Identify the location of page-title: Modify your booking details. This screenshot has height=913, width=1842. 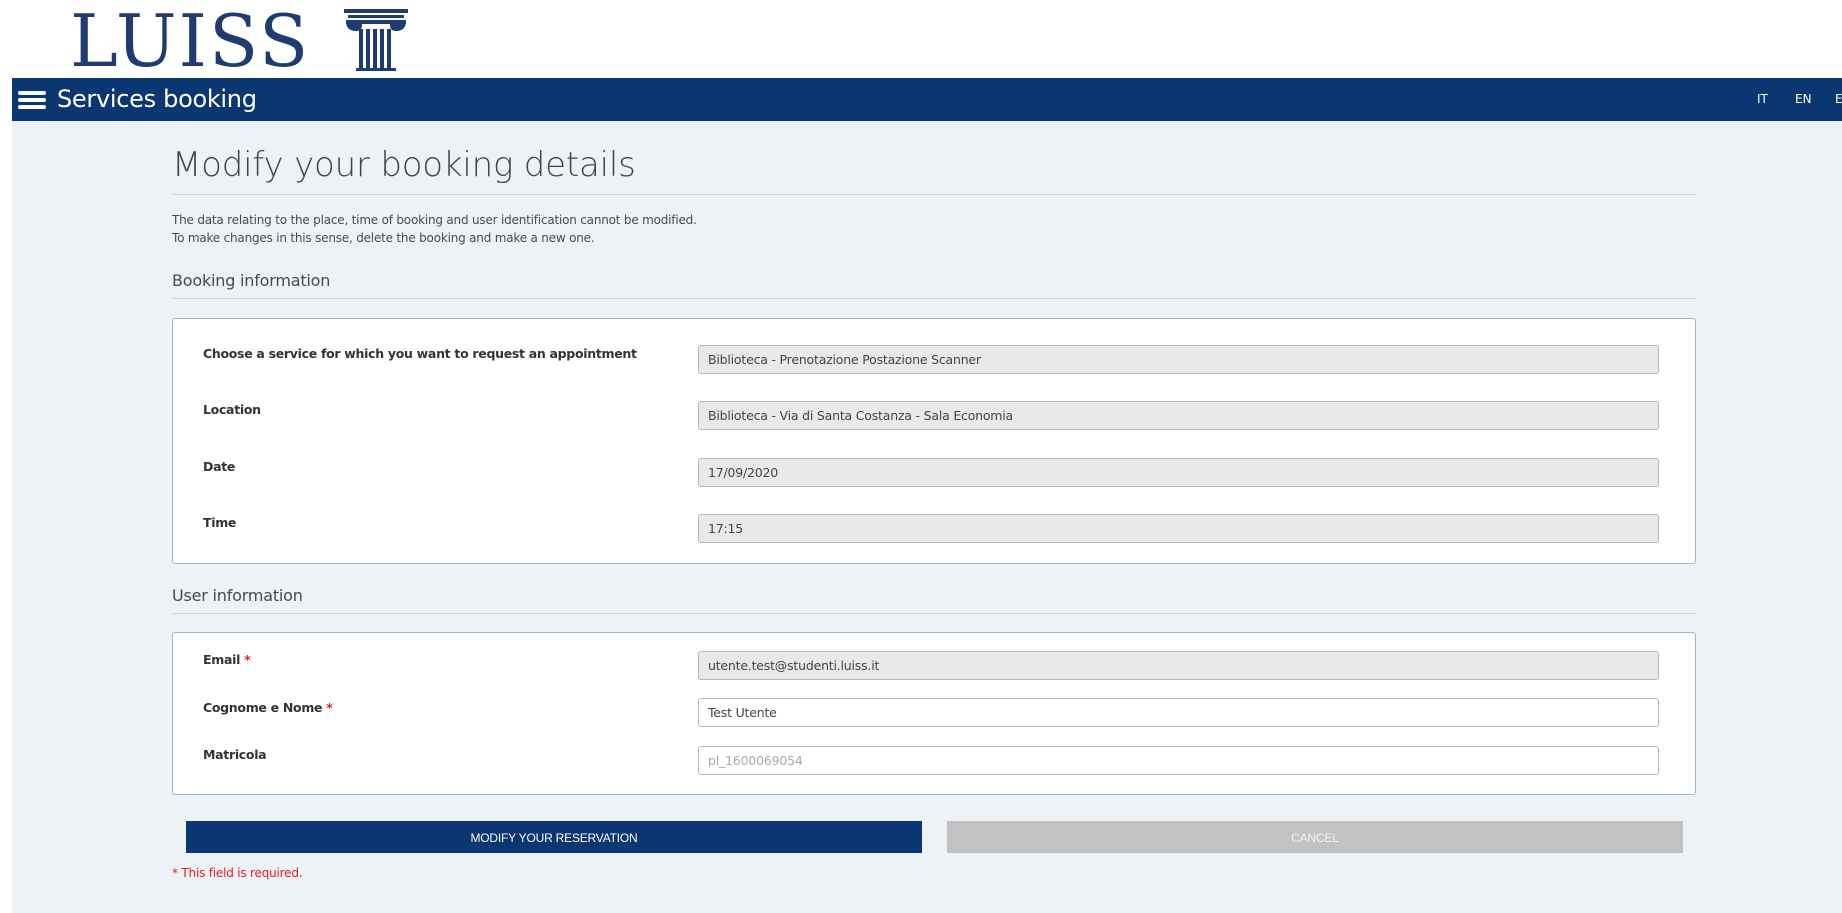
(404, 165).